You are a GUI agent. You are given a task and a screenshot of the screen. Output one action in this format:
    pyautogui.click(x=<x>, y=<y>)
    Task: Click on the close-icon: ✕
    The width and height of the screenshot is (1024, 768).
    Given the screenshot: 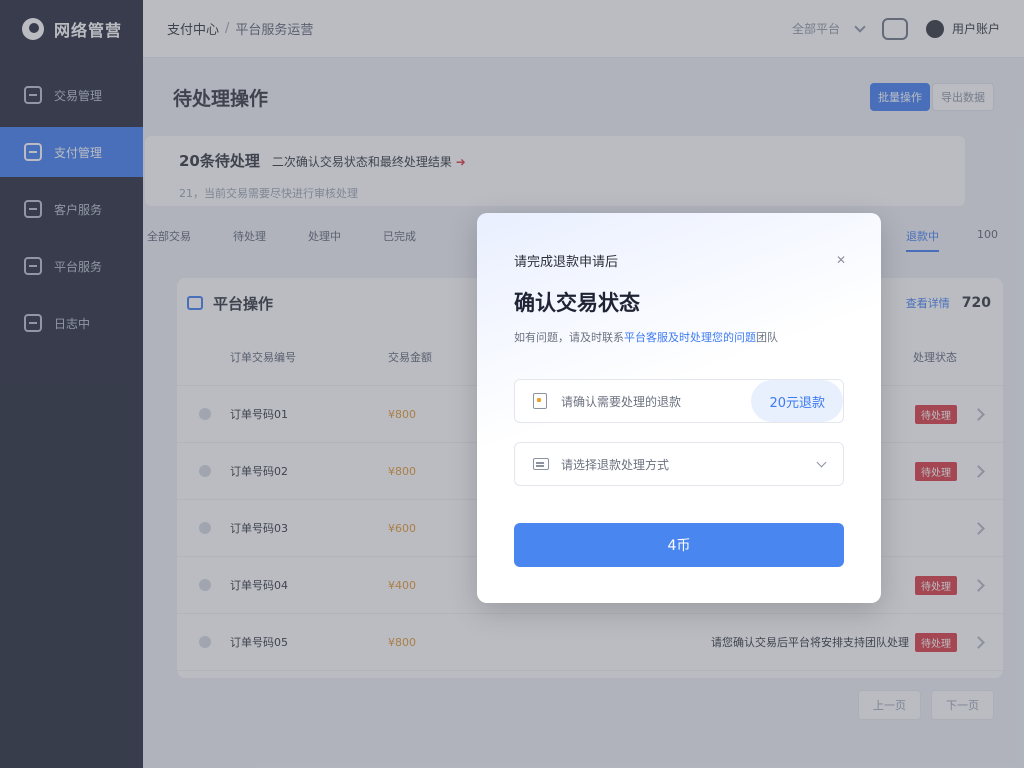 What is the action you would take?
    pyautogui.click(x=841, y=260)
    